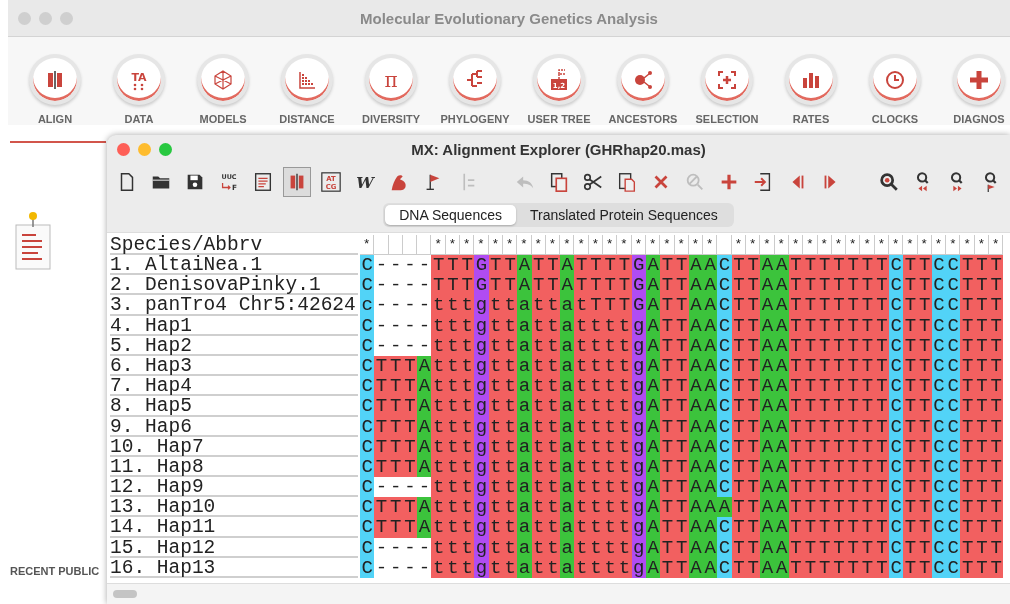 Image resolution: width=1010 pixels, height=604 pixels. I want to click on sequence-name: 11. Hap8, so click(234, 467).